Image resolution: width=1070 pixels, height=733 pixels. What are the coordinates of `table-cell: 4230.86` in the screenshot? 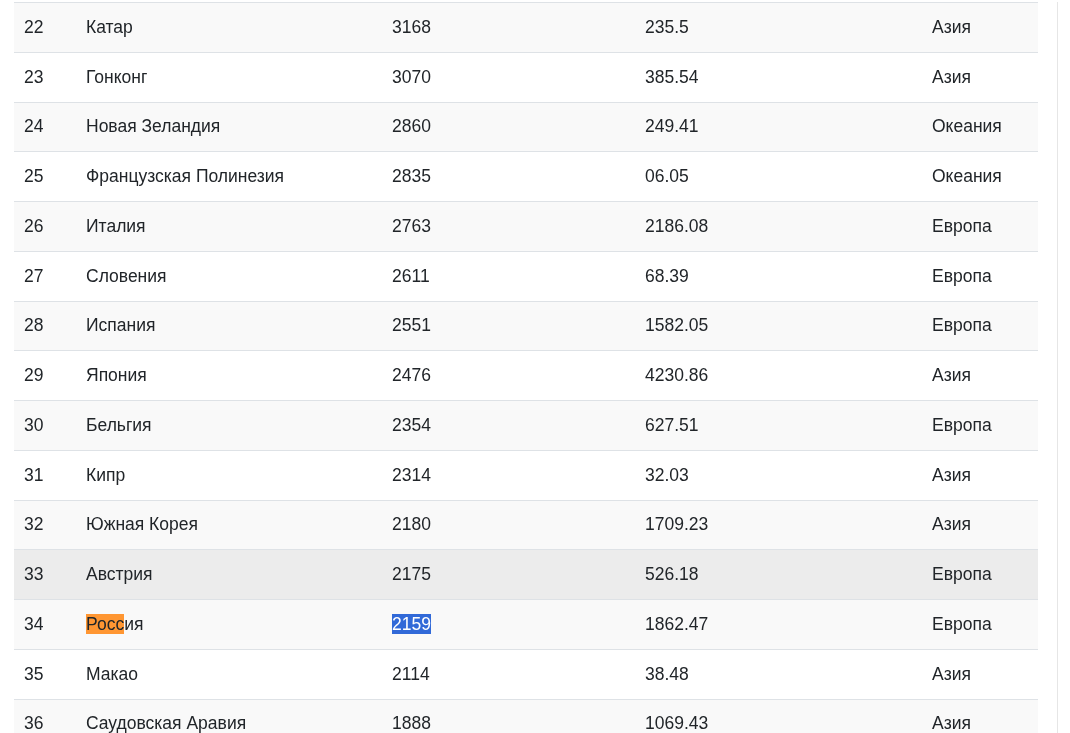 It's located at (677, 376).